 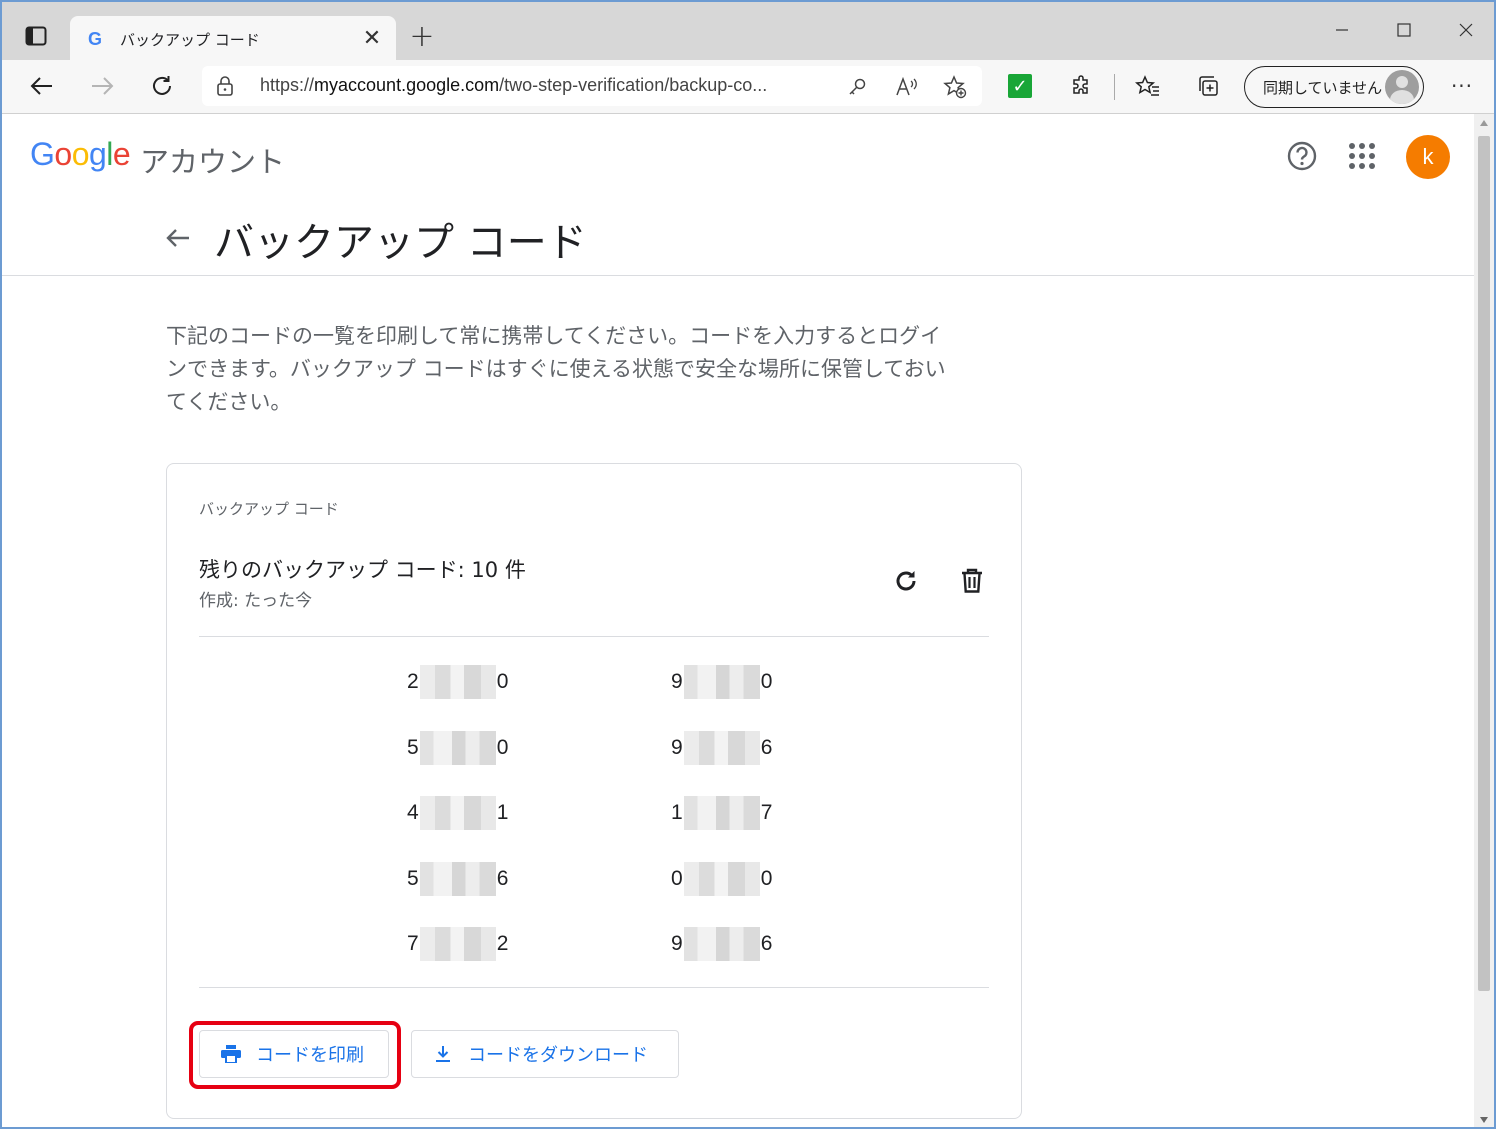 I want to click on back-arrow-icon, so click(x=178, y=238).